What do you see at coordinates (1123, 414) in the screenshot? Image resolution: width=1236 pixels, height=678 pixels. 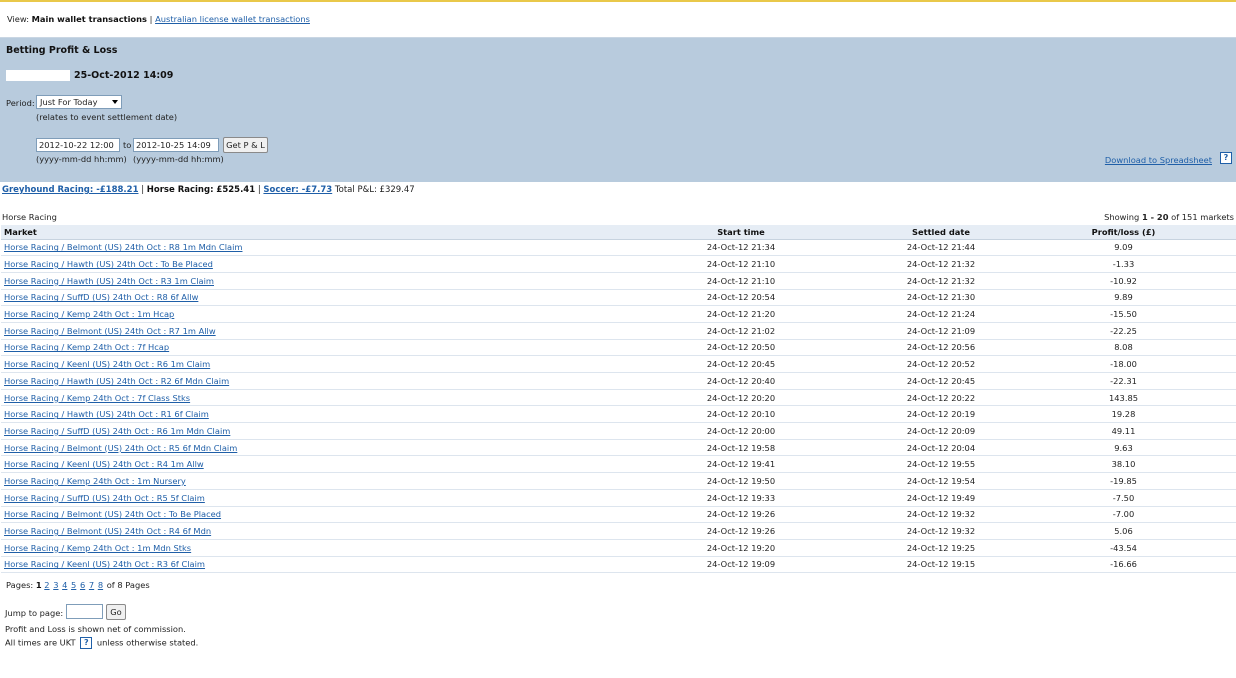 I see `profit-loss-cell: 19.28` at bounding box center [1123, 414].